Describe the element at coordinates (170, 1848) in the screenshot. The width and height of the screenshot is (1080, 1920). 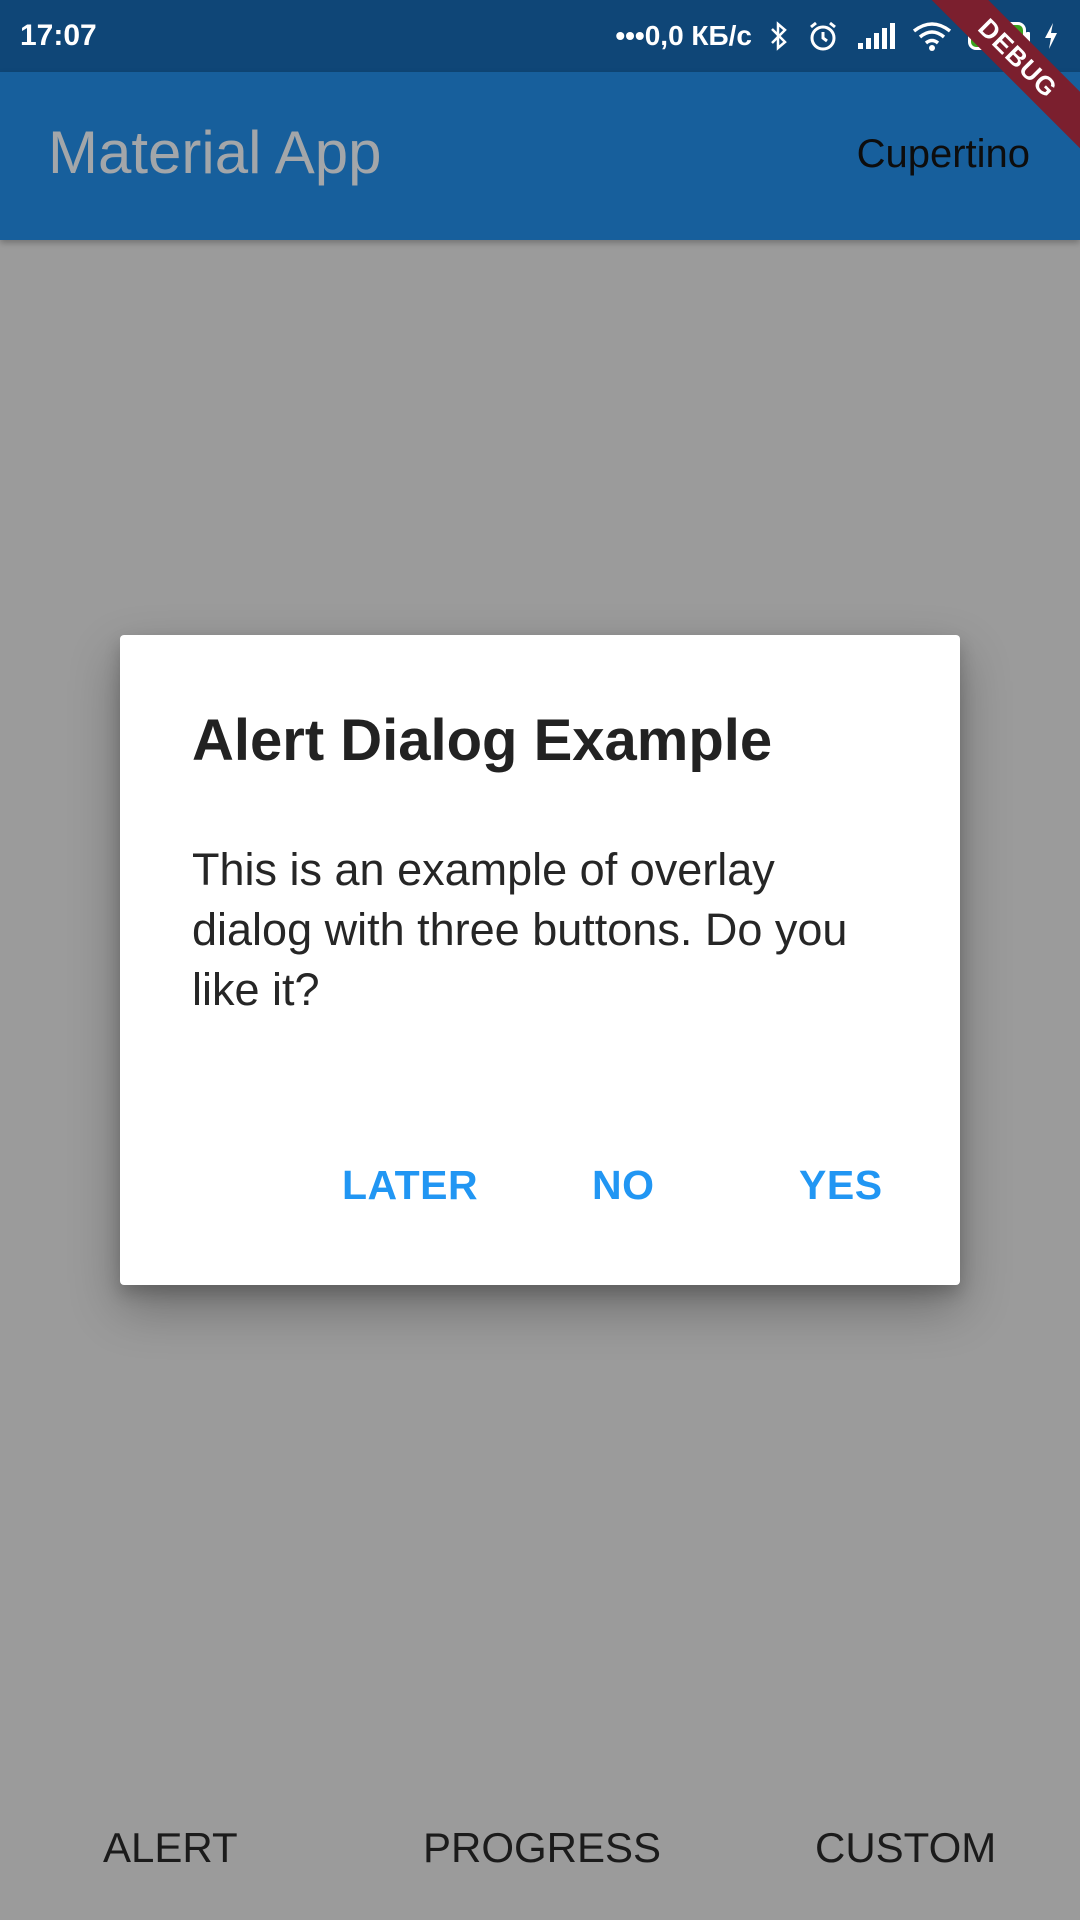
I see `alert-button: ALERT` at that location.